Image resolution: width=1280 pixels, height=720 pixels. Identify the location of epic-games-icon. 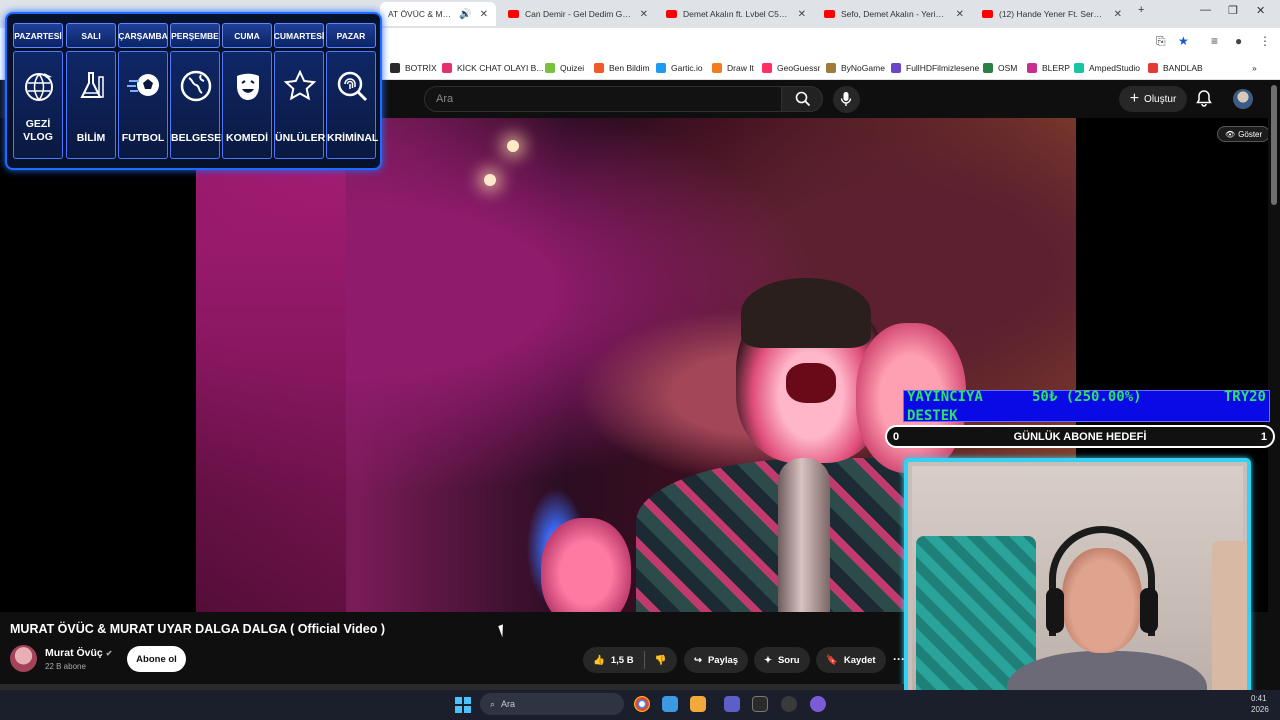
(760, 704).